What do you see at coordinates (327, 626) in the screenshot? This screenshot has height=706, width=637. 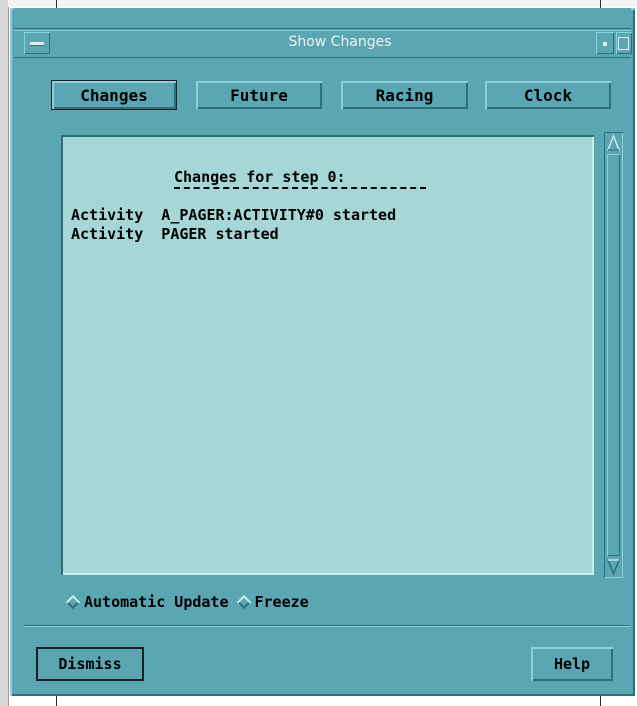 I see `divider` at bounding box center [327, 626].